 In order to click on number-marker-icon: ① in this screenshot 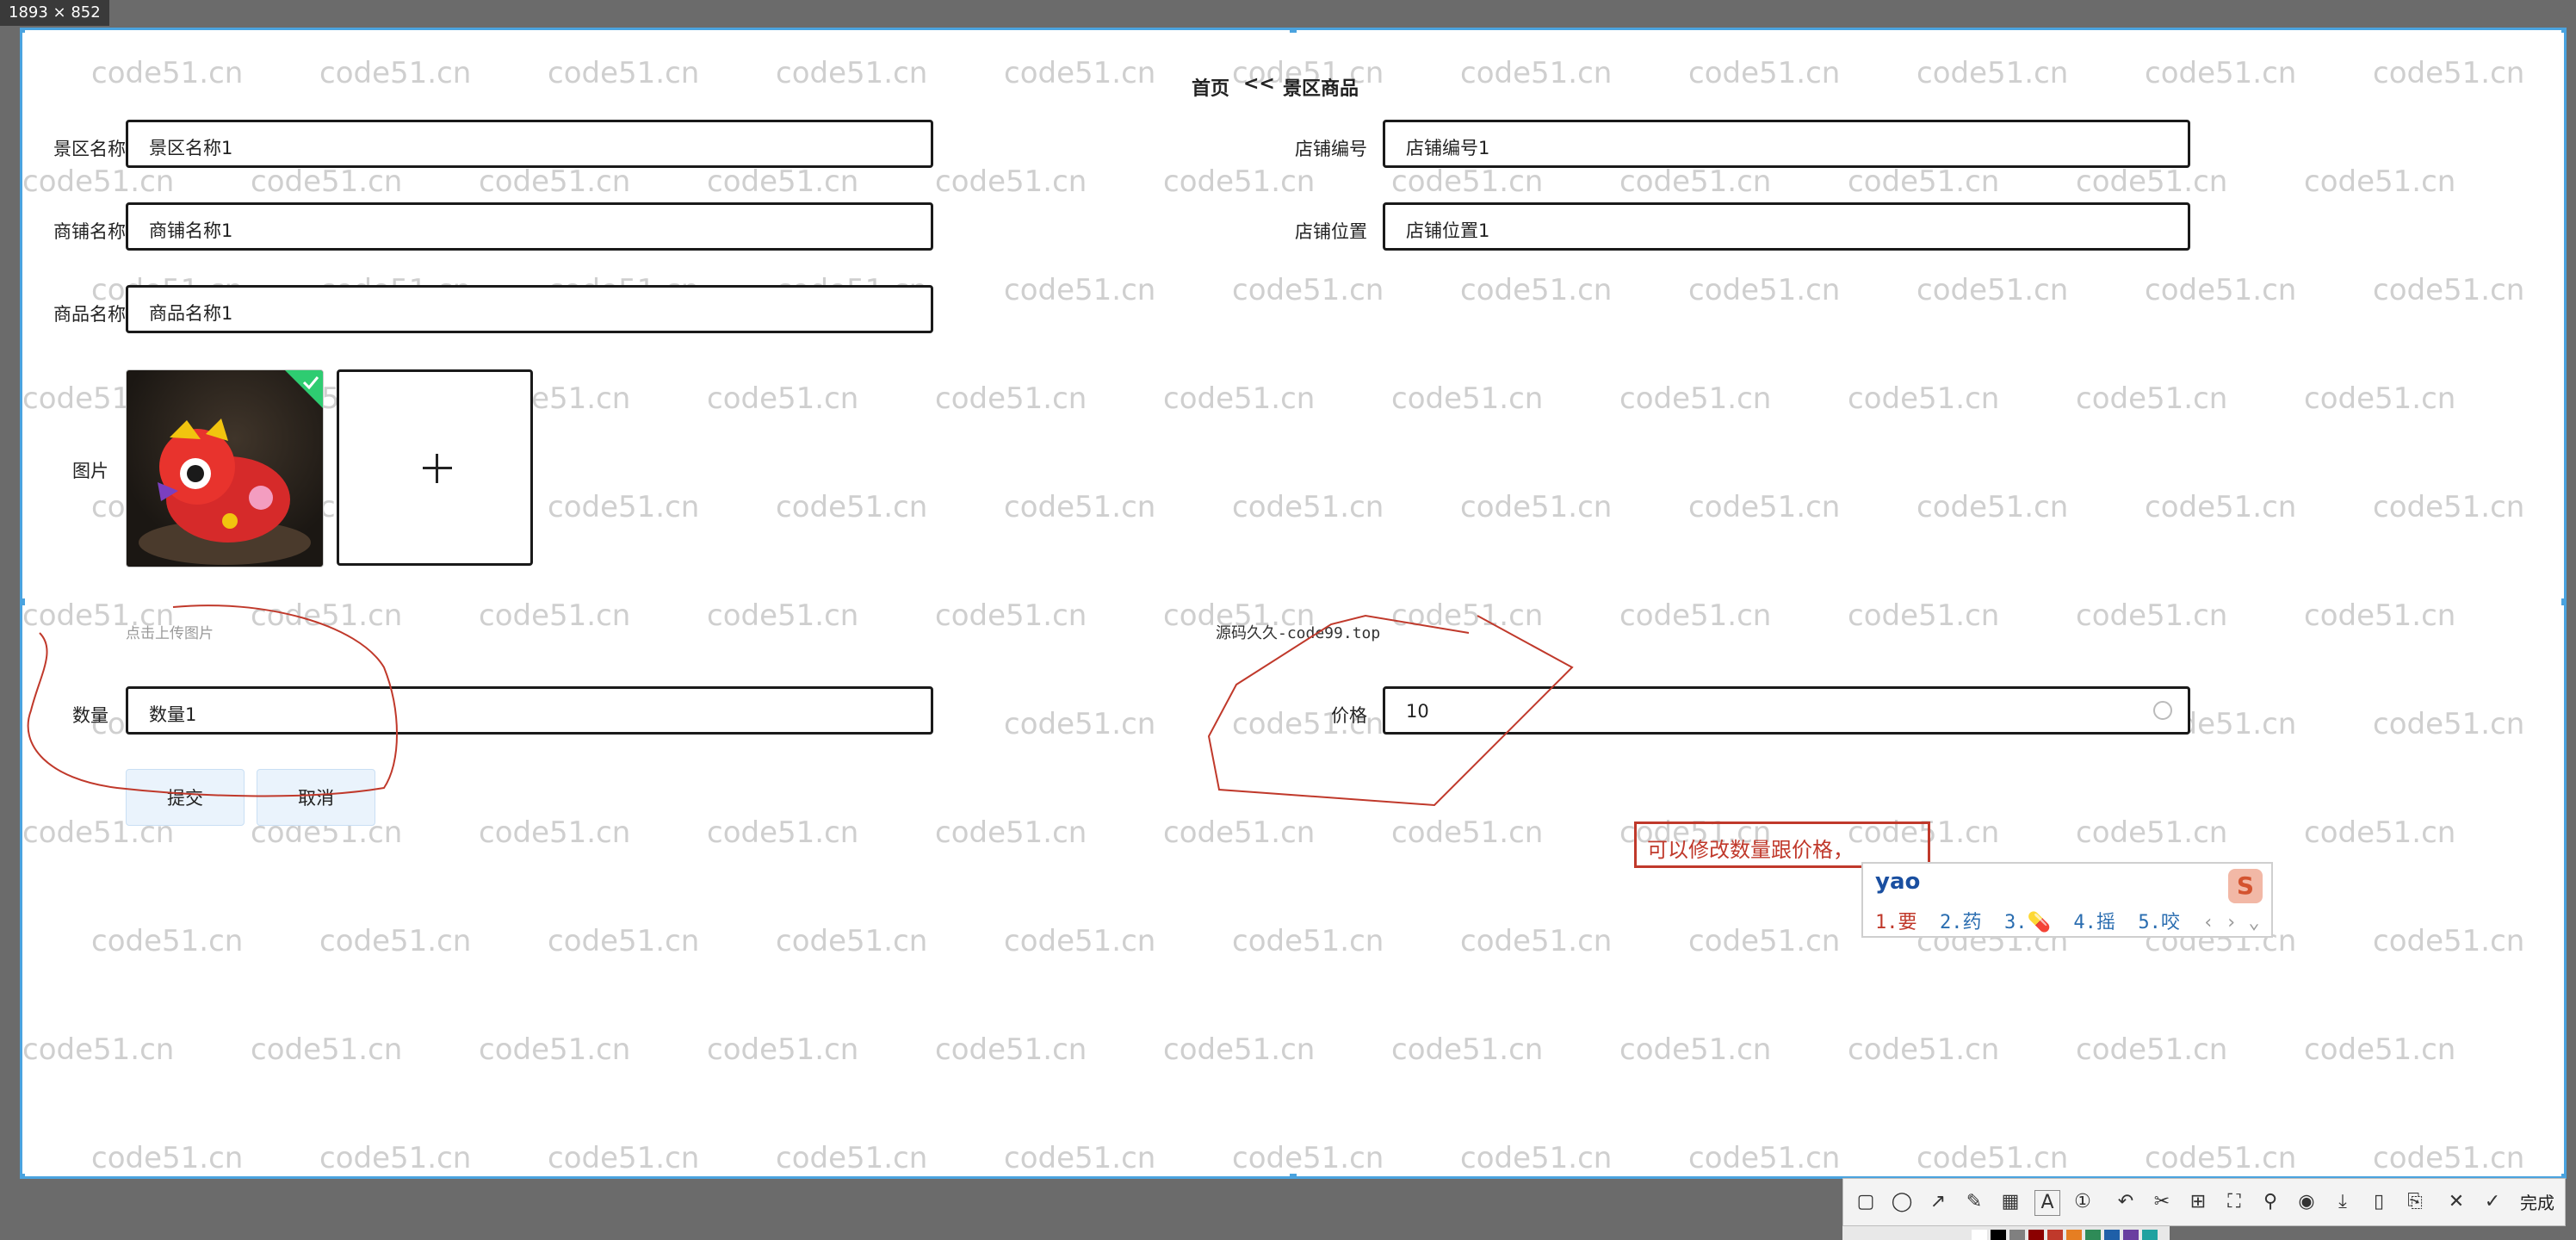, I will do `click(2083, 1202)`.